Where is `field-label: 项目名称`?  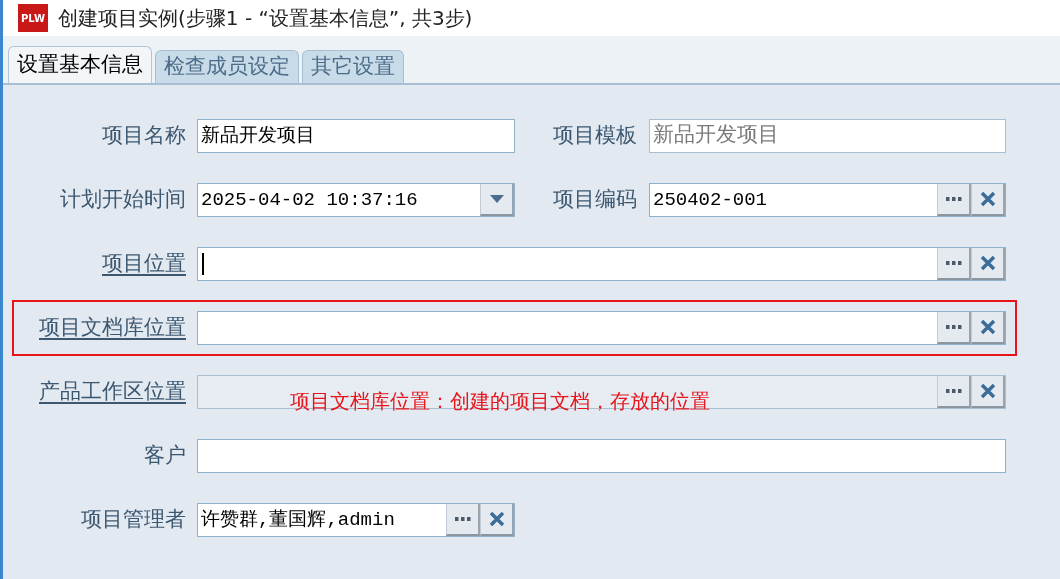
field-label: 项目名称 is located at coordinates (144, 136).